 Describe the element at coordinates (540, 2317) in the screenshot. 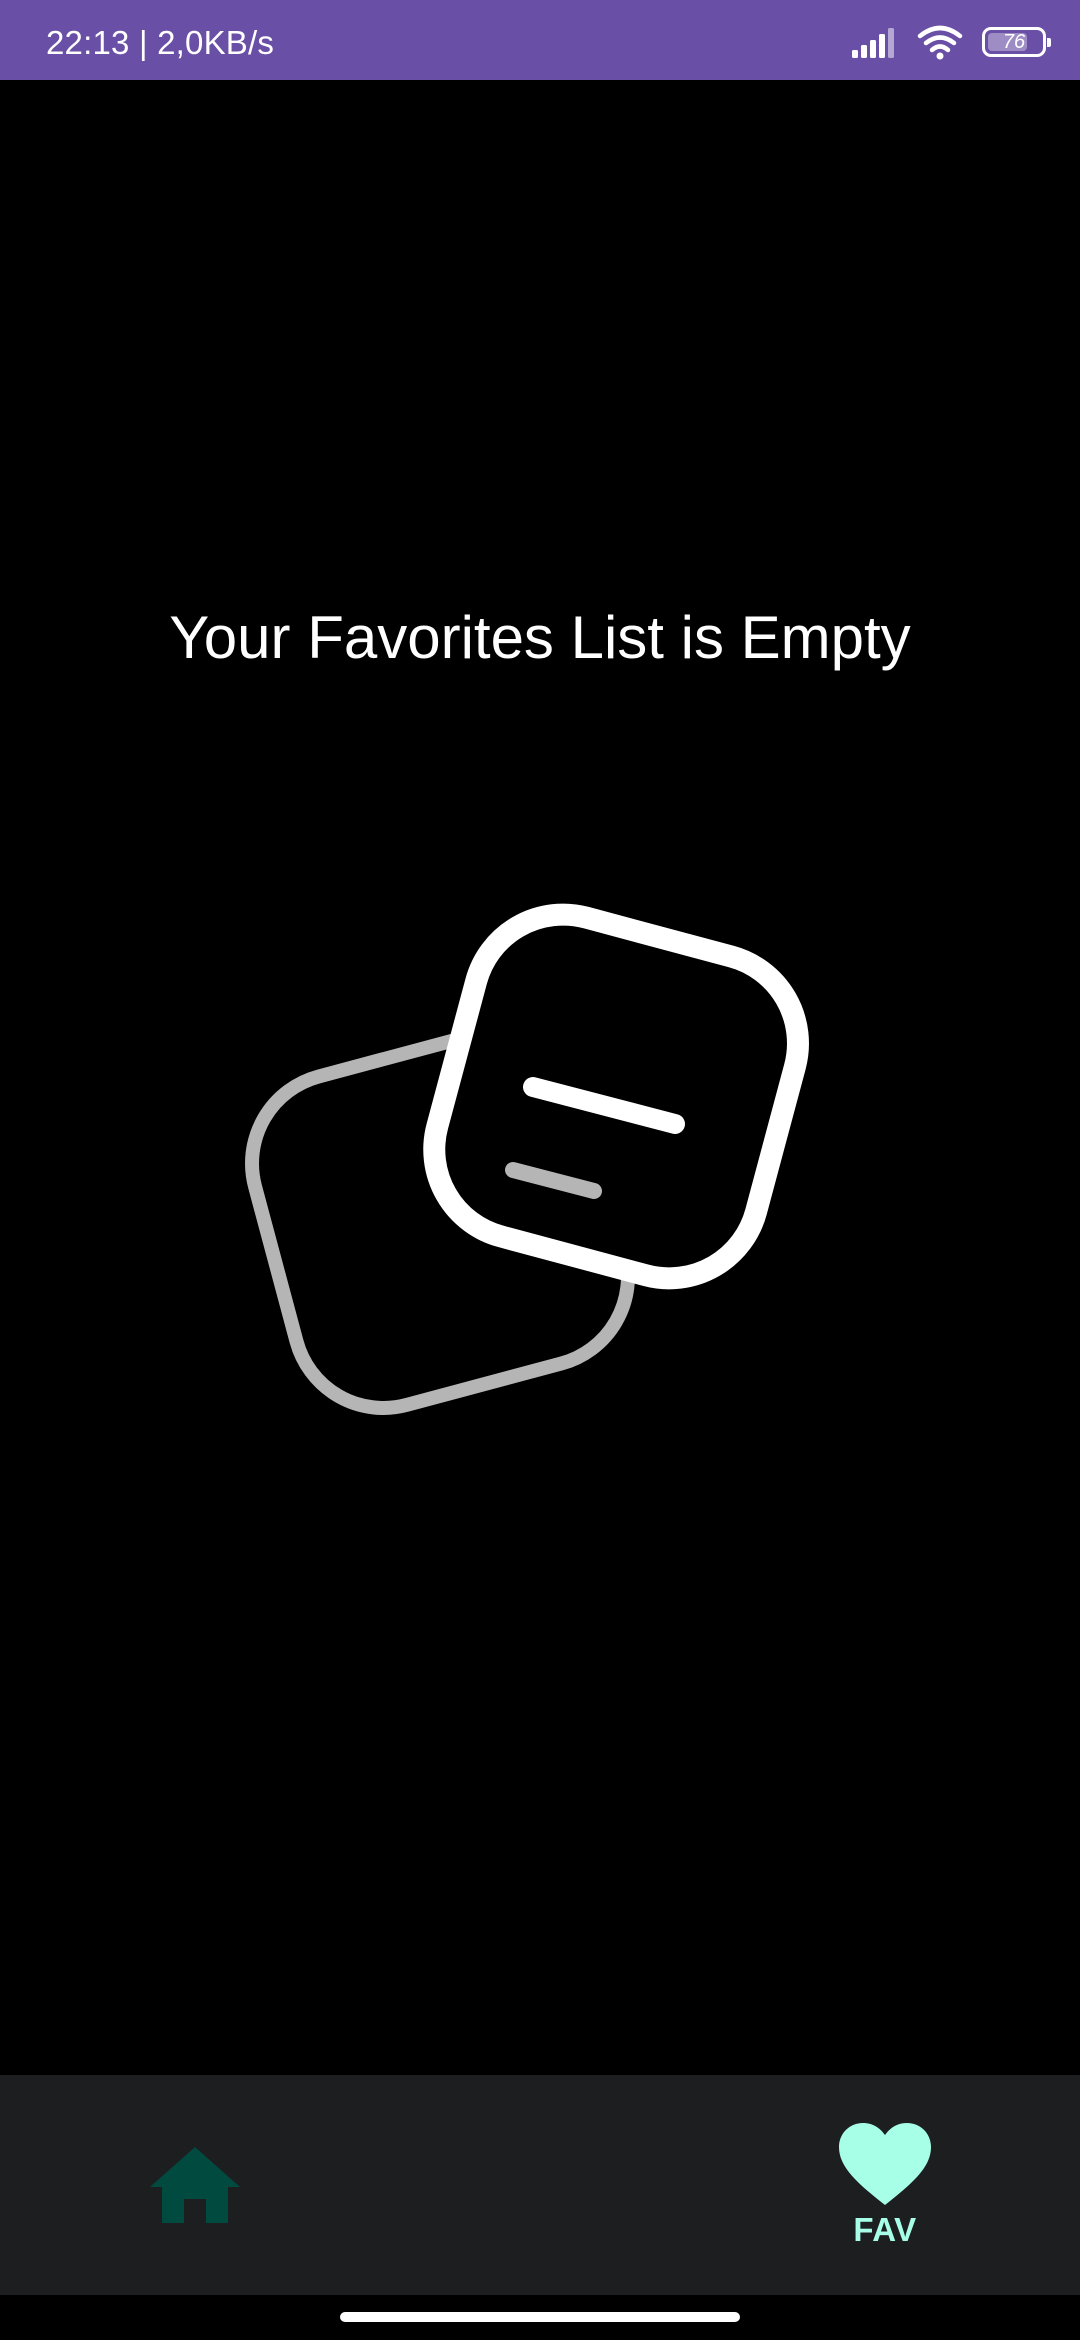

I see `gesture-navigation-bar` at that location.